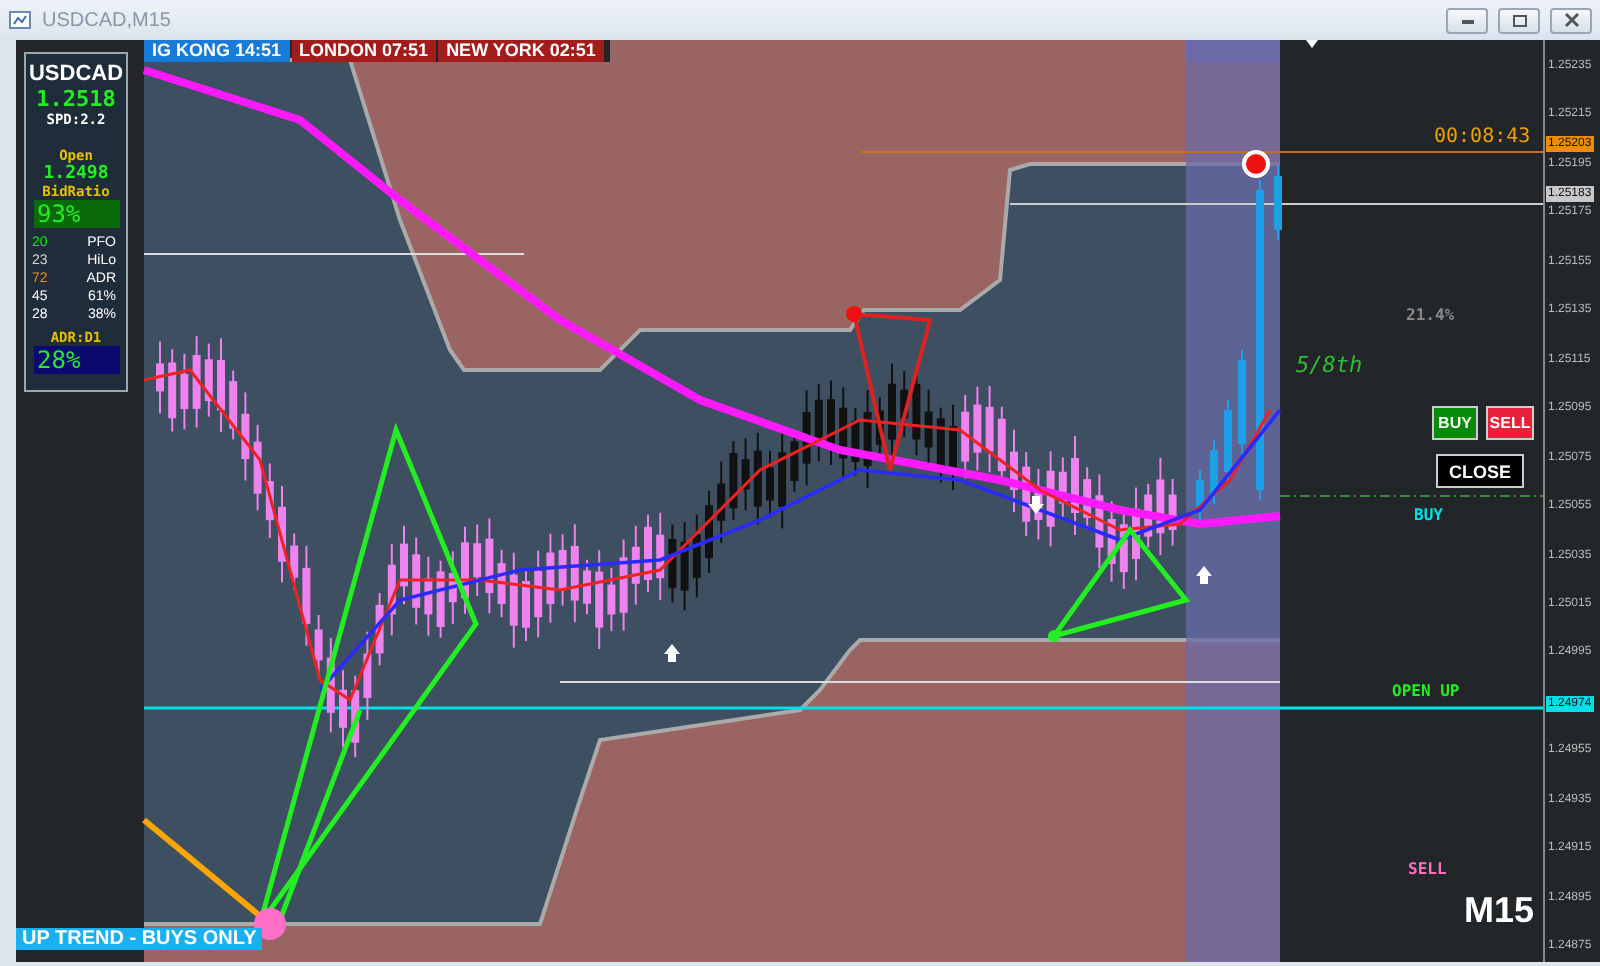 The width and height of the screenshot is (1600, 966). Describe the element at coordinates (1467, 20) in the screenshot. I see `minimize-button` at that location.